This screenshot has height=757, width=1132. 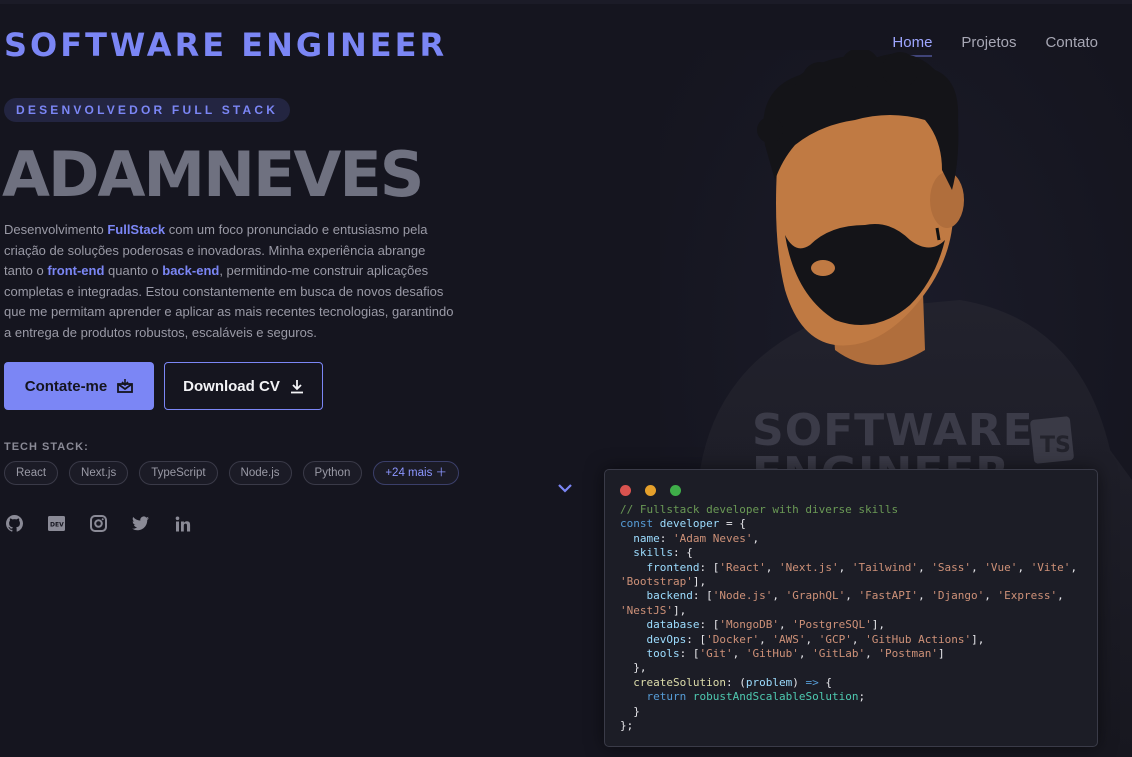 I want to click on chip-react: React, so click(x=31, y=473).